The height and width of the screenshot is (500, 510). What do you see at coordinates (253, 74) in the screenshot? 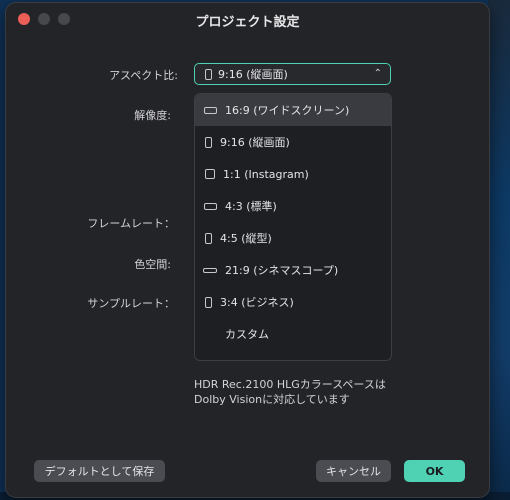
I see `aspect-ratio-value: 9:16 (縦画面)` at bounding box center [253, 74].